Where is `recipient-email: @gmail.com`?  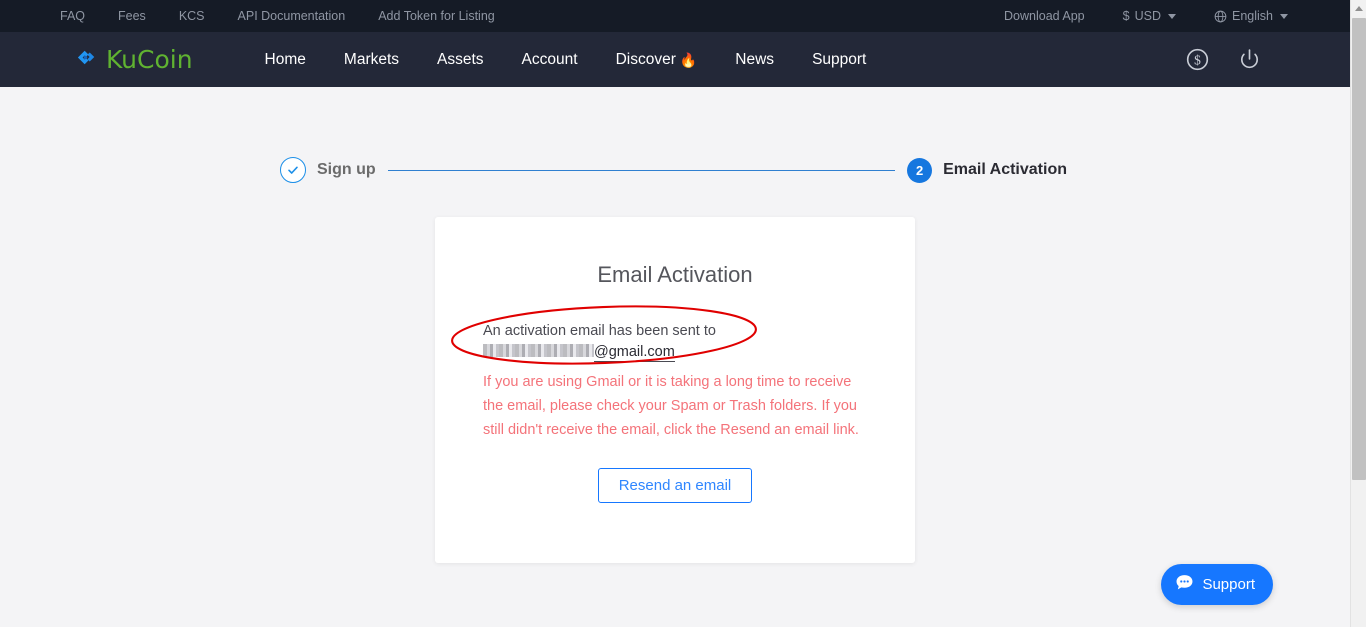 recipient-email: @gmail.com is located at coordinates (675, 352).